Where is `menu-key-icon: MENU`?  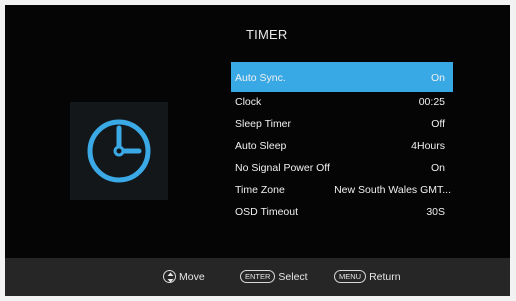 menu-key-icon: MENU is located at coordinates (350, 276).